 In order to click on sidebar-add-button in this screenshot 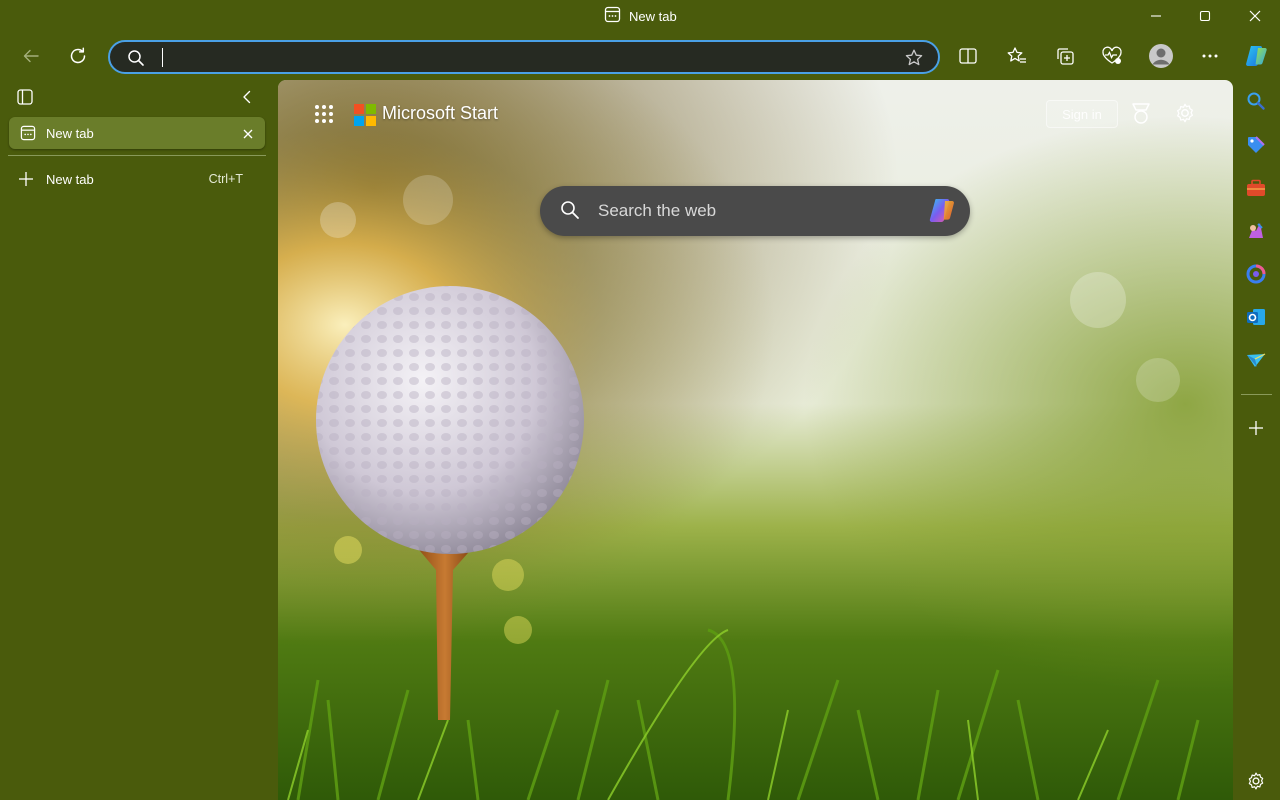, I will do `click(1256, 428)`.